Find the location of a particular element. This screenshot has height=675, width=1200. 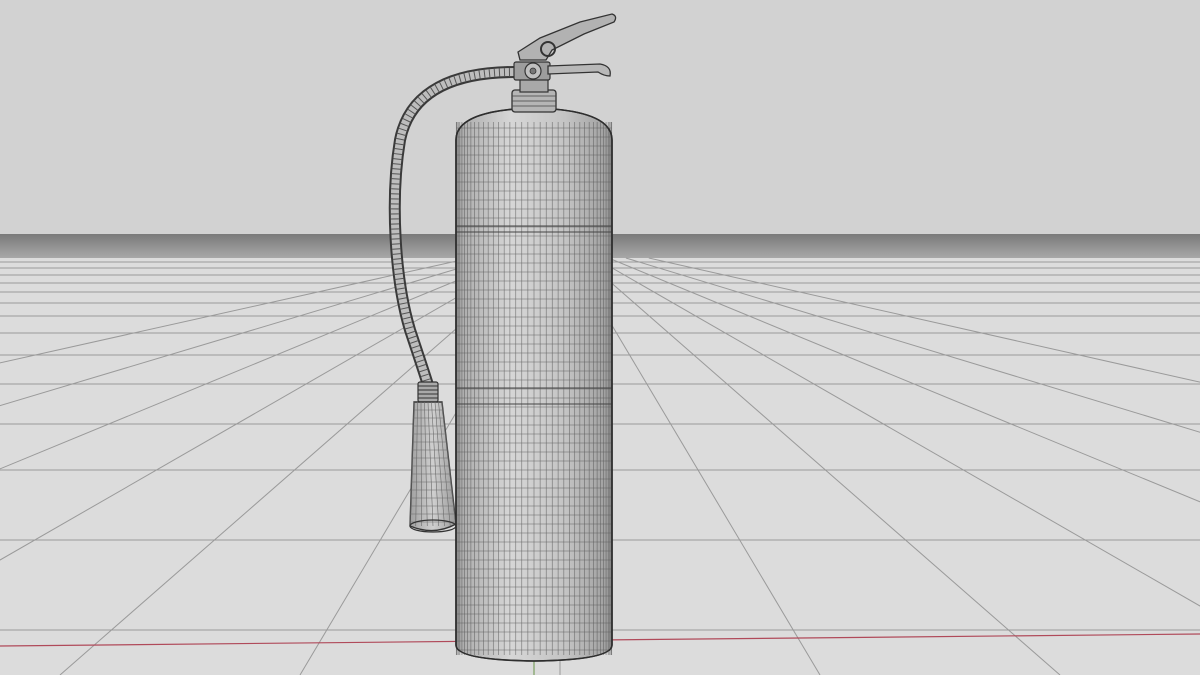

hose-coupling is located at coordinates (428, 392).